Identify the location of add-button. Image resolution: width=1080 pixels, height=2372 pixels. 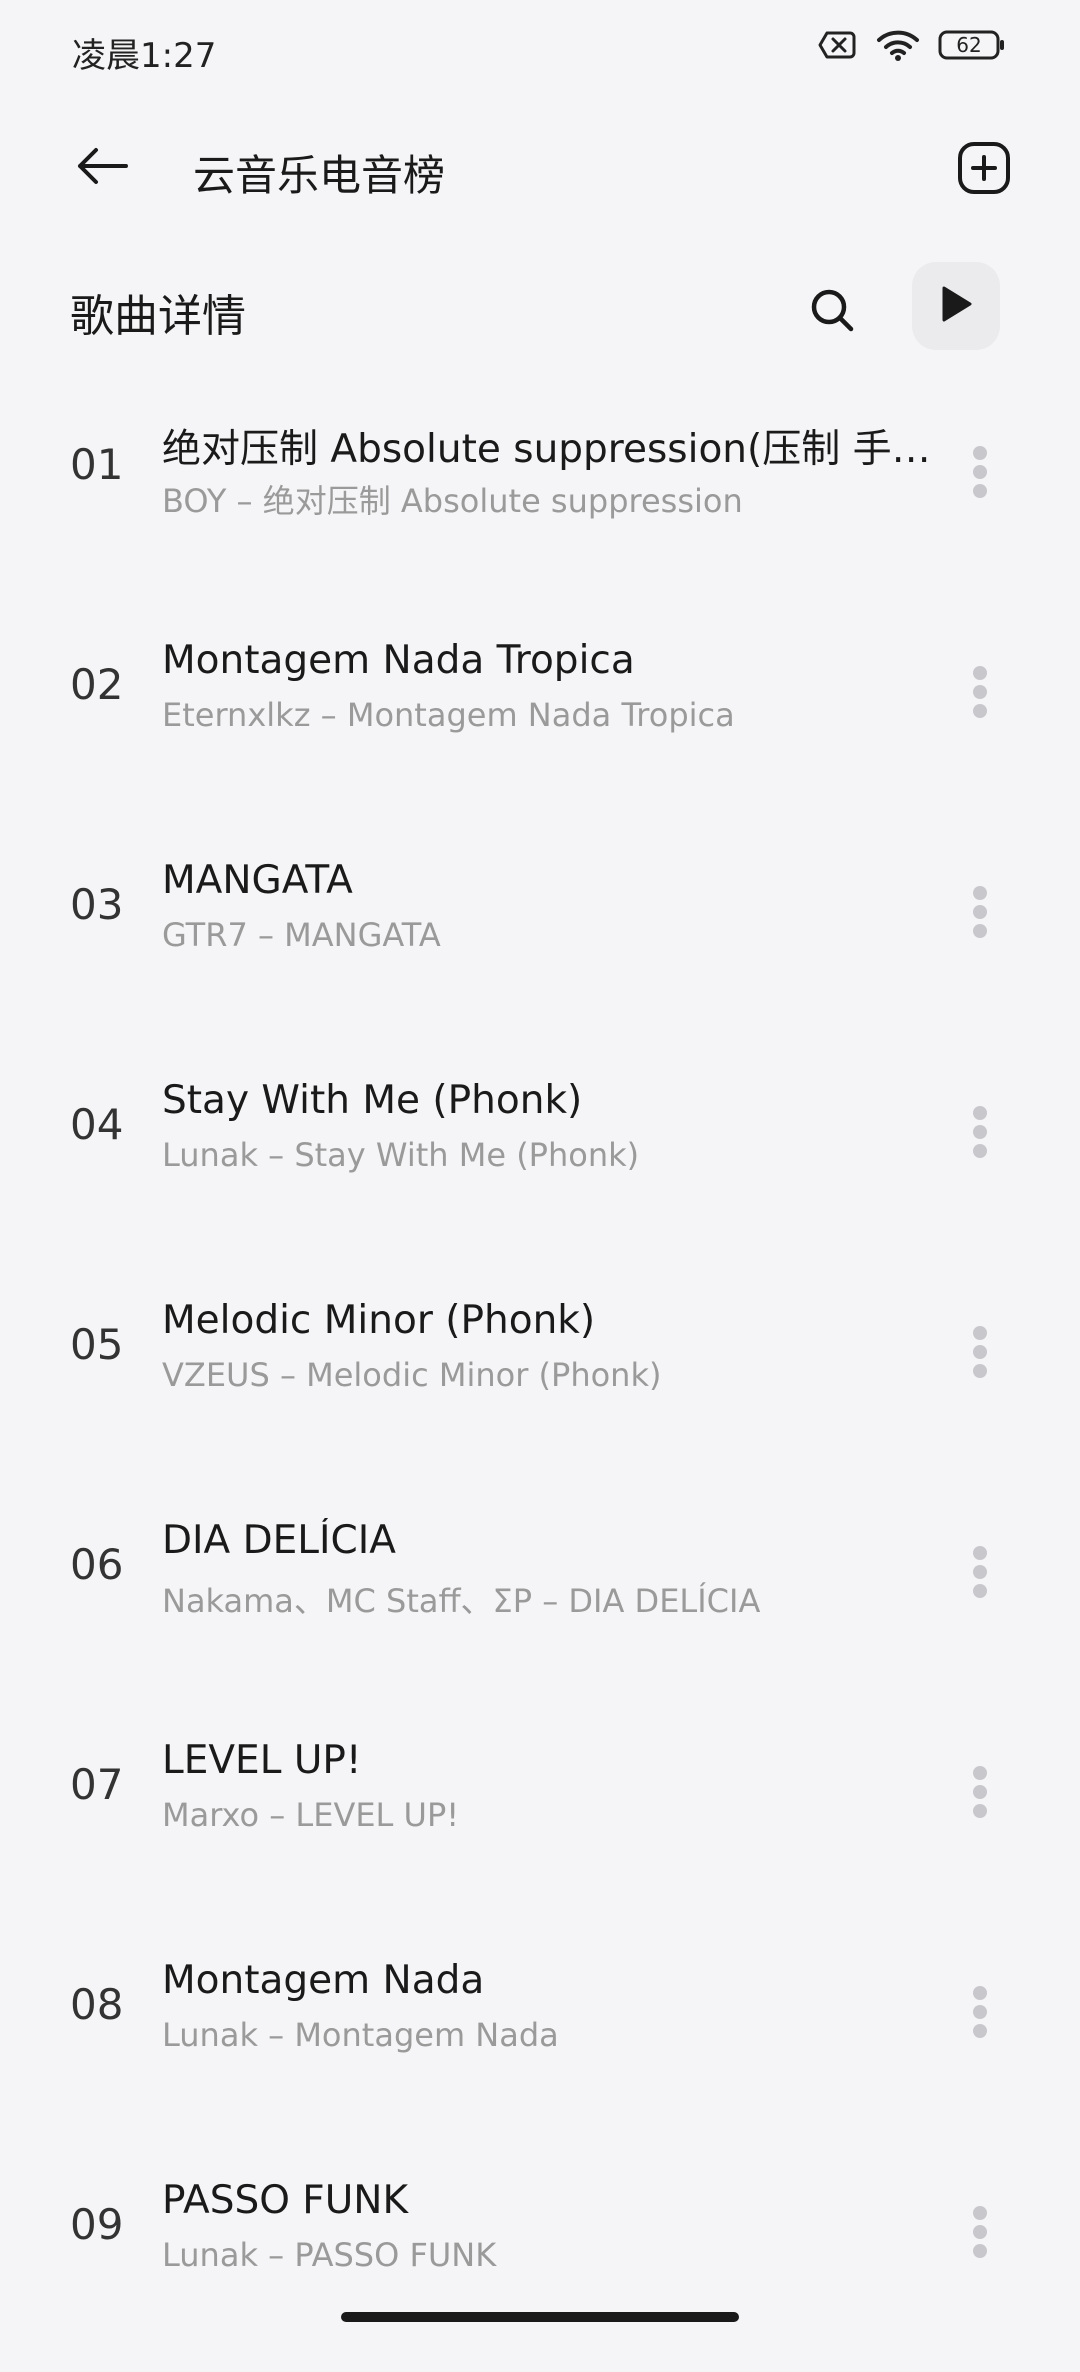
(984, 168).